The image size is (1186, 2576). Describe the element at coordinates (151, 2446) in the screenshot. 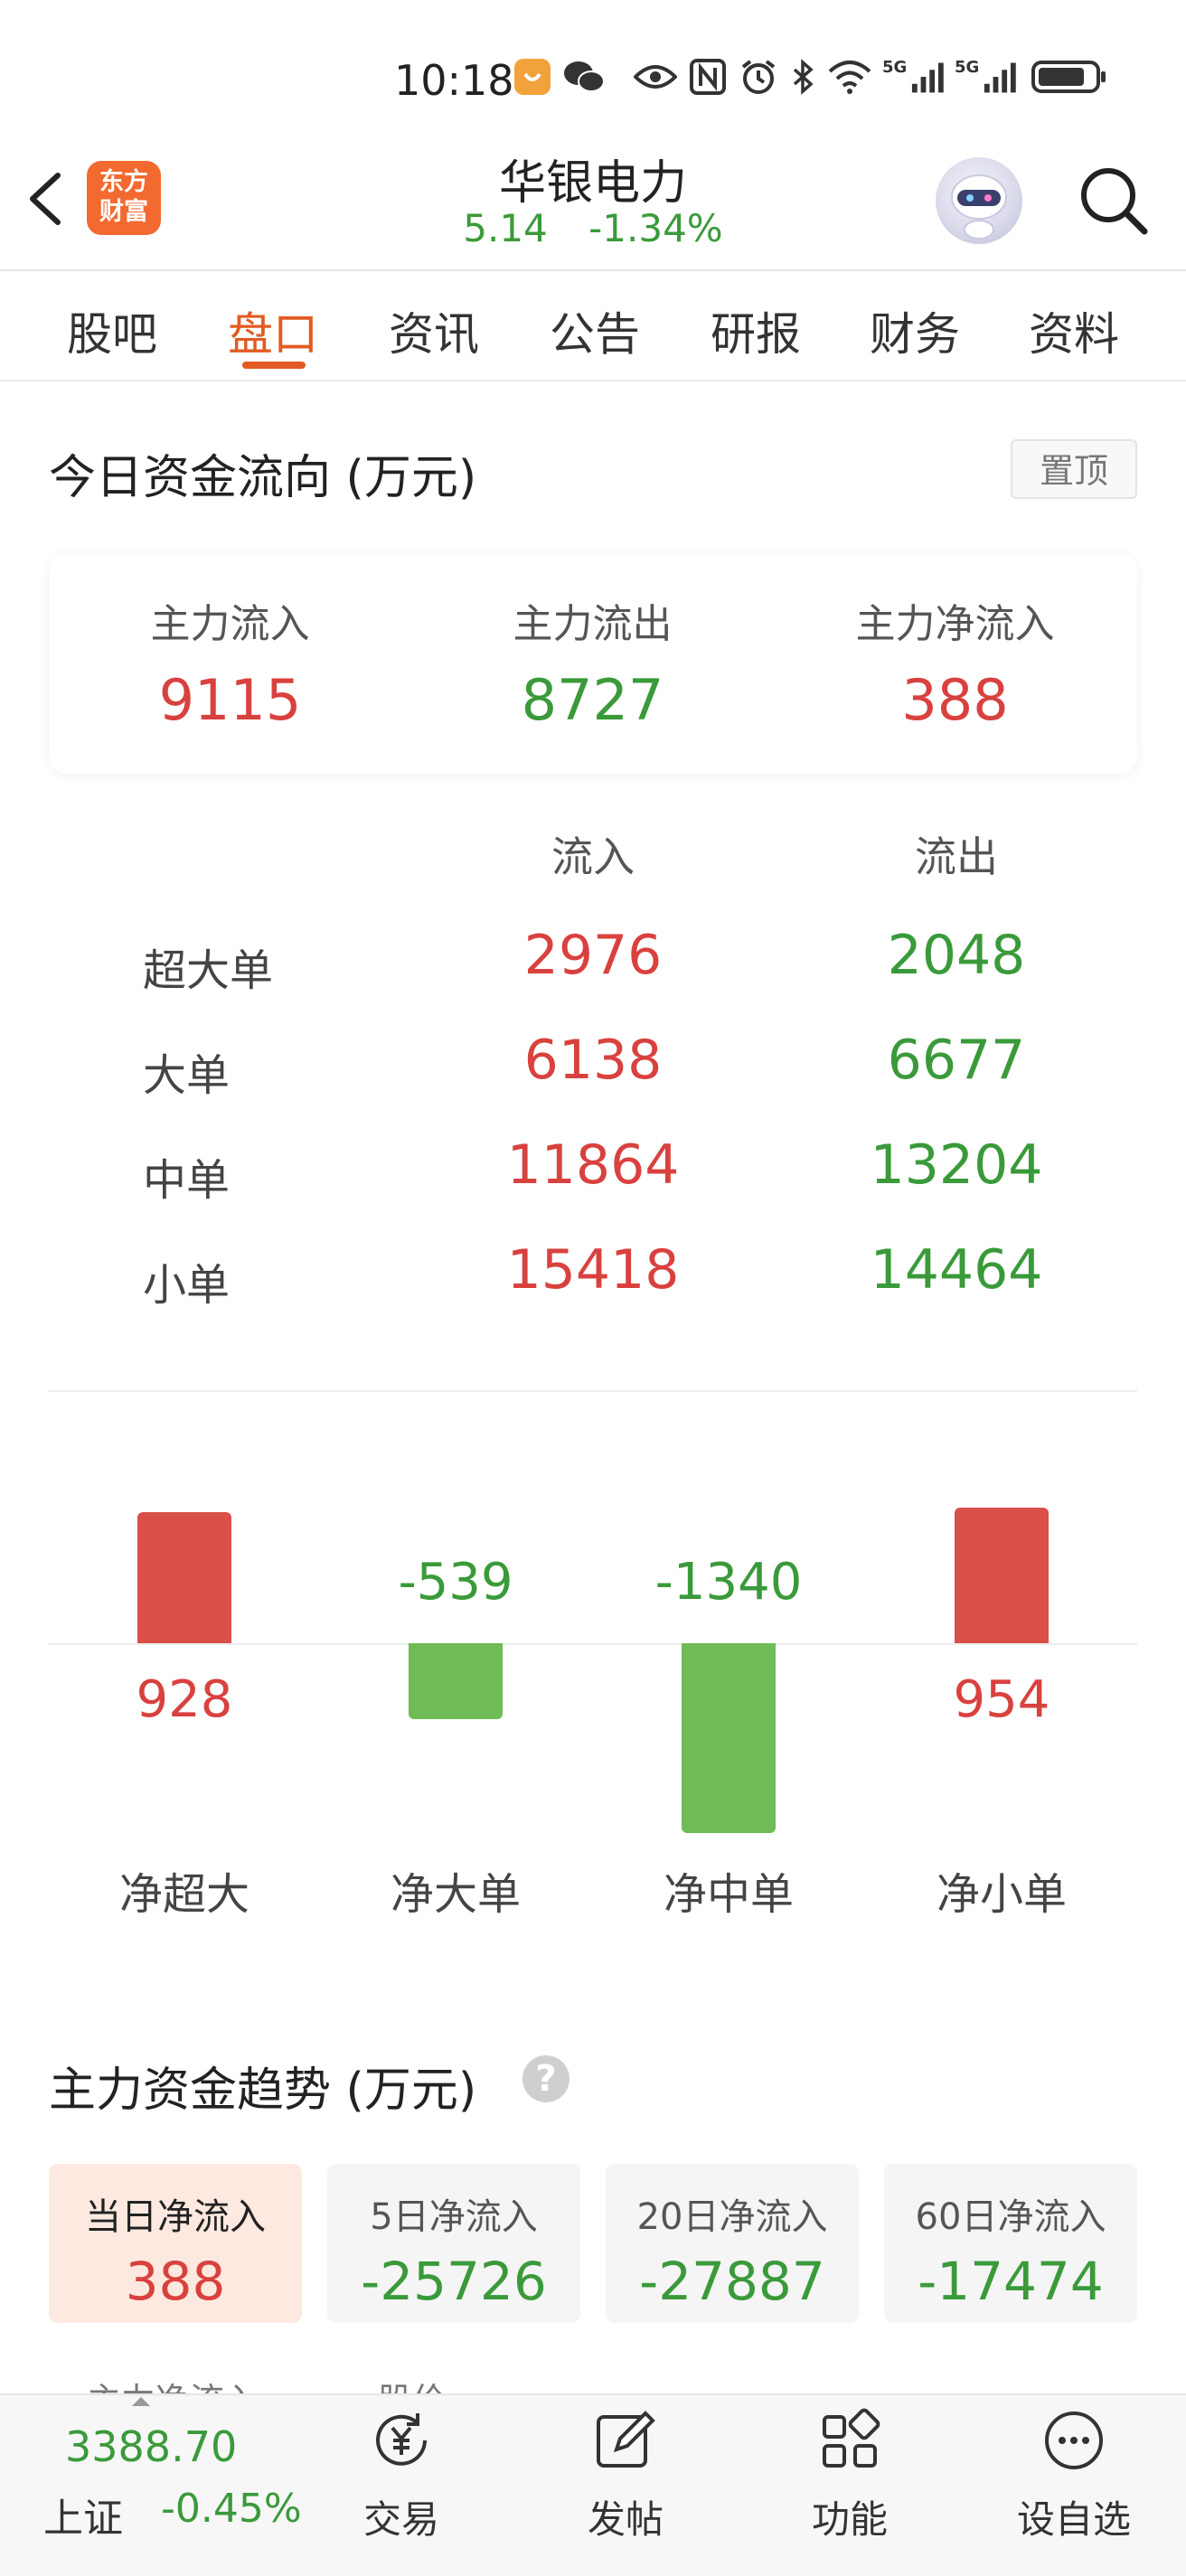

I see `index-value: 3388.70` at that location.